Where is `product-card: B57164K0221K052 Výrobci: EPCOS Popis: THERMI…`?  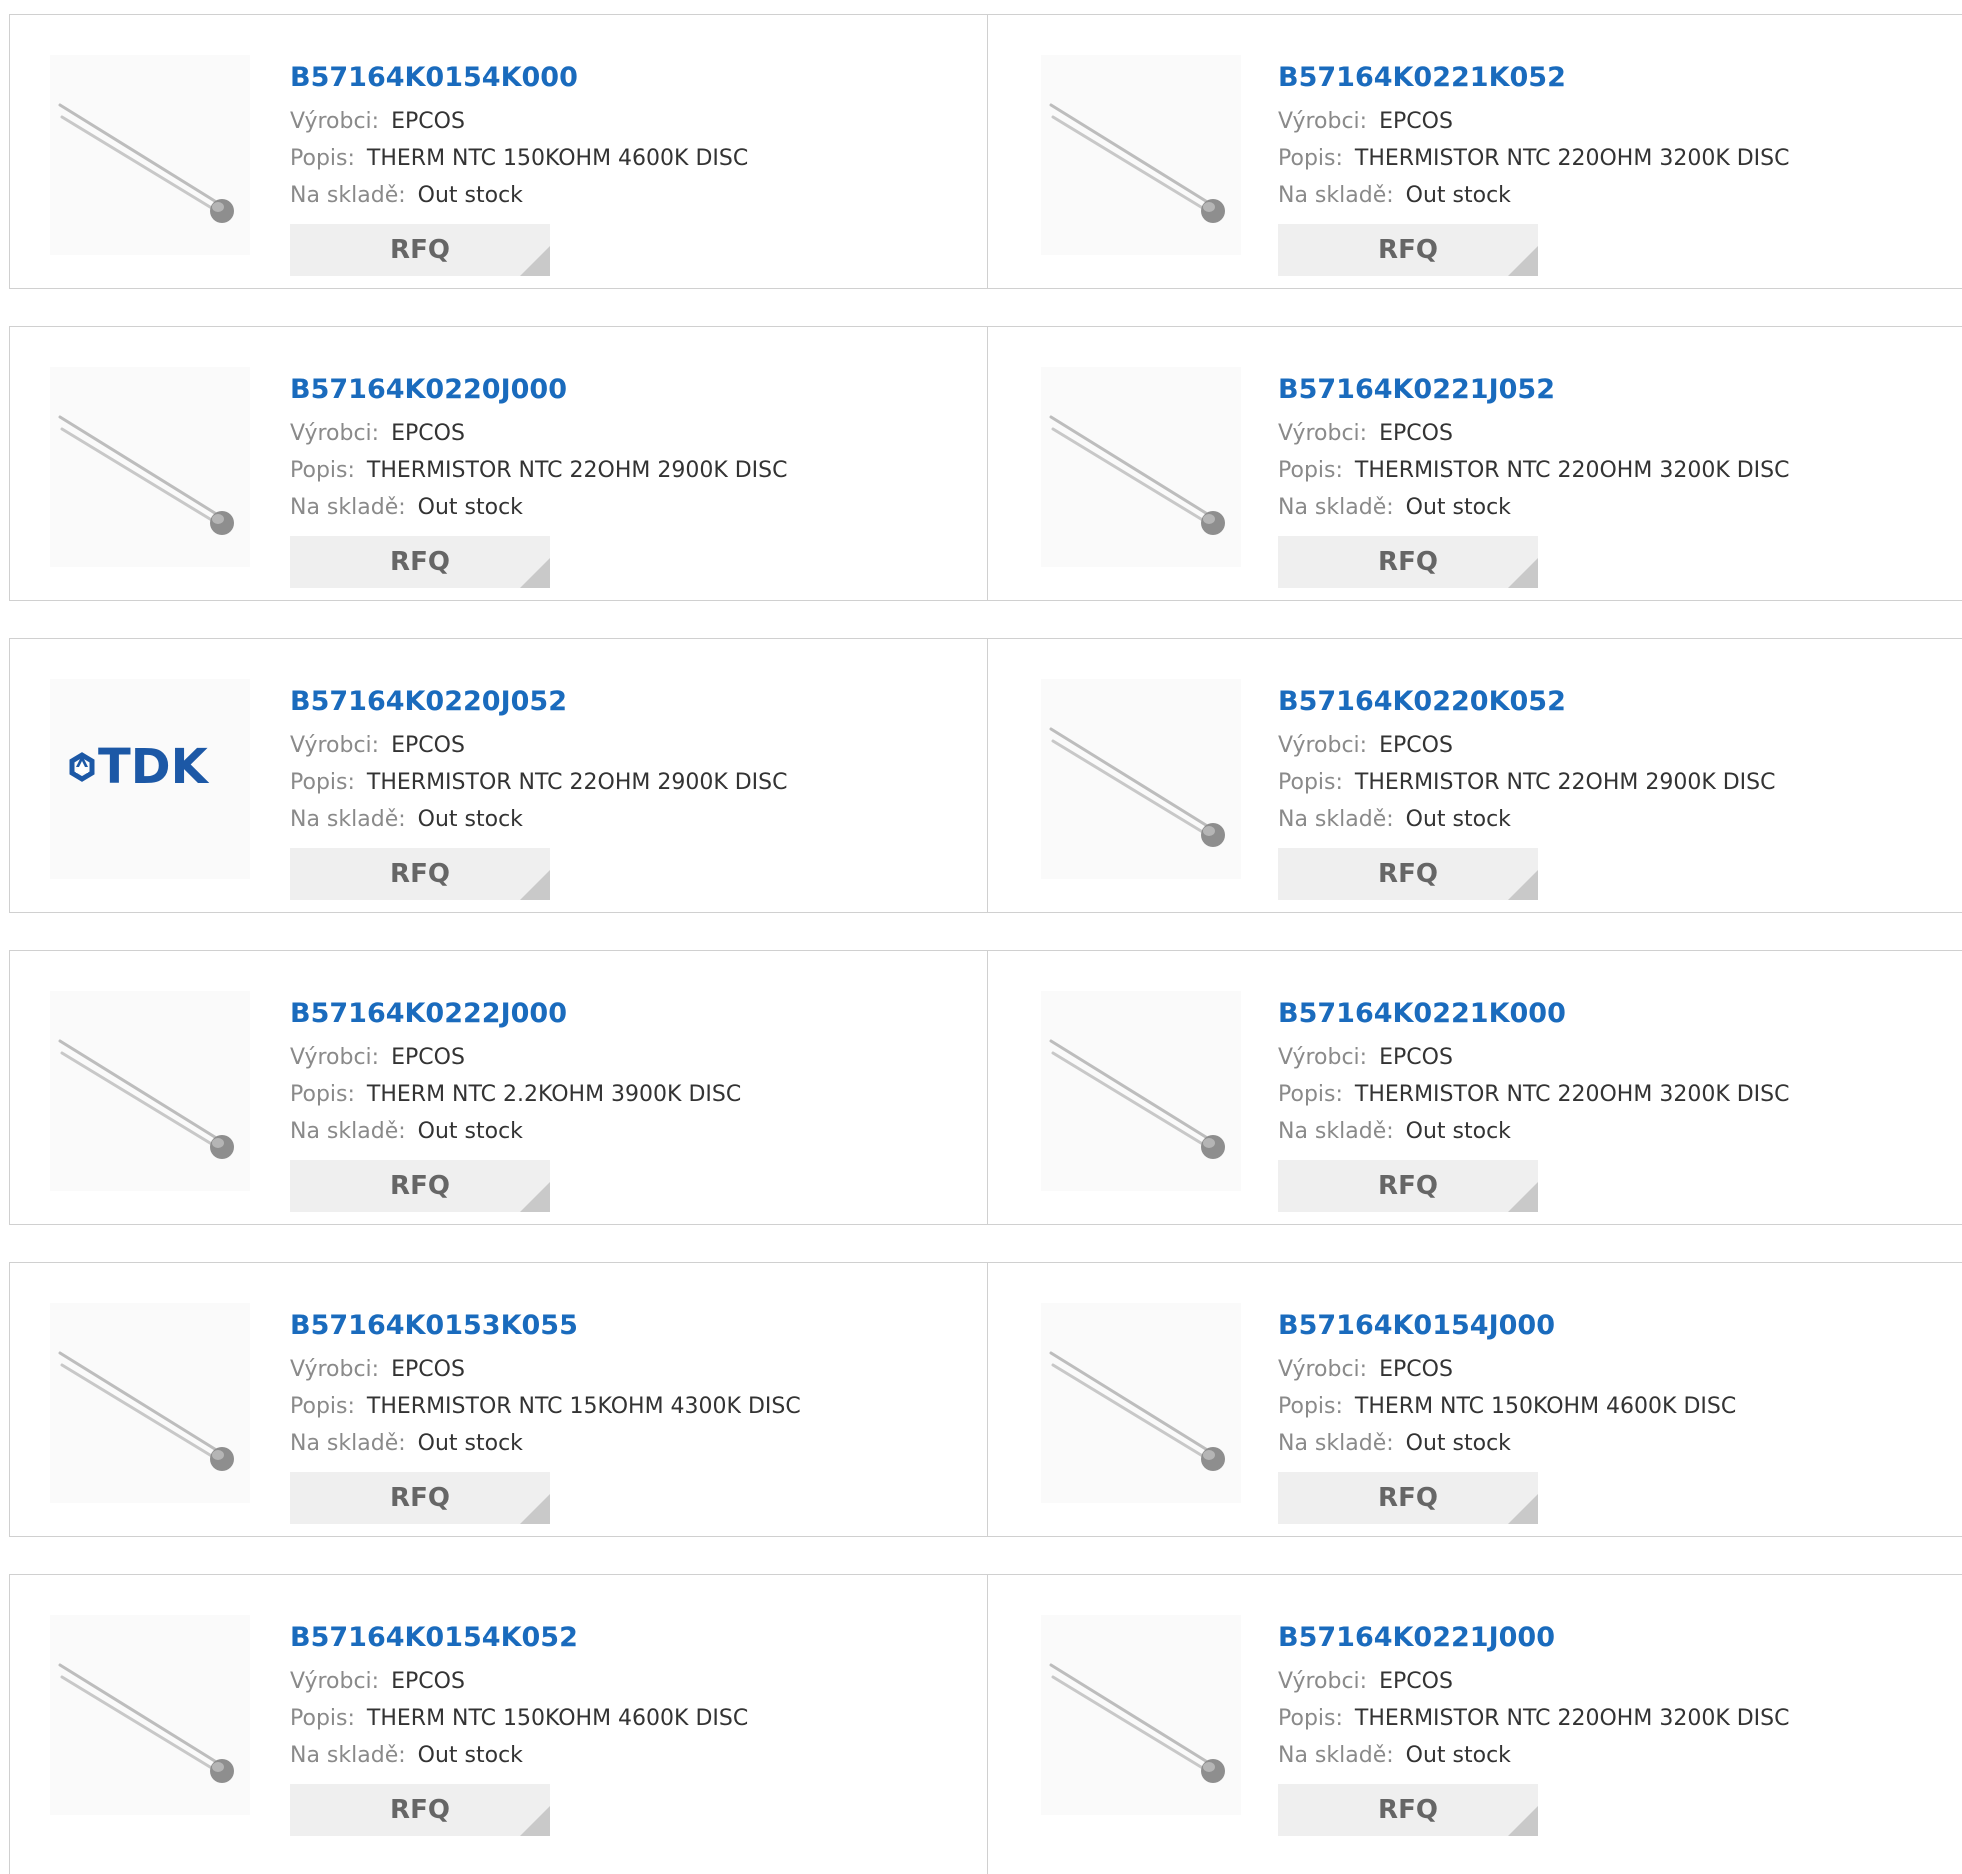 product-card: B57164K0221K052 Výrobci: EPCOS Popis: THERMI… is located at coordinates (1475, 151).